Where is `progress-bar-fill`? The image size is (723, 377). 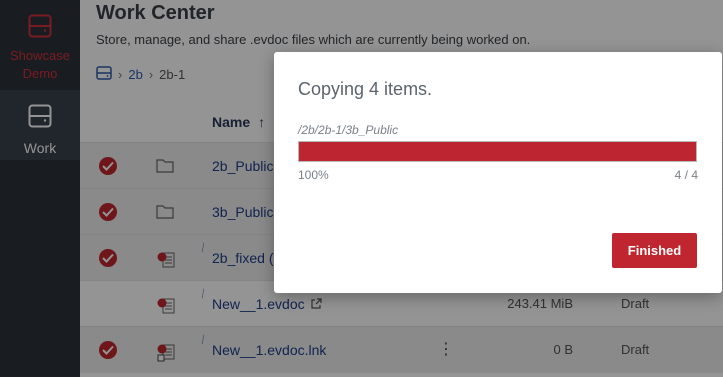 progress-bar-fill is located at coordinates (497, 151).